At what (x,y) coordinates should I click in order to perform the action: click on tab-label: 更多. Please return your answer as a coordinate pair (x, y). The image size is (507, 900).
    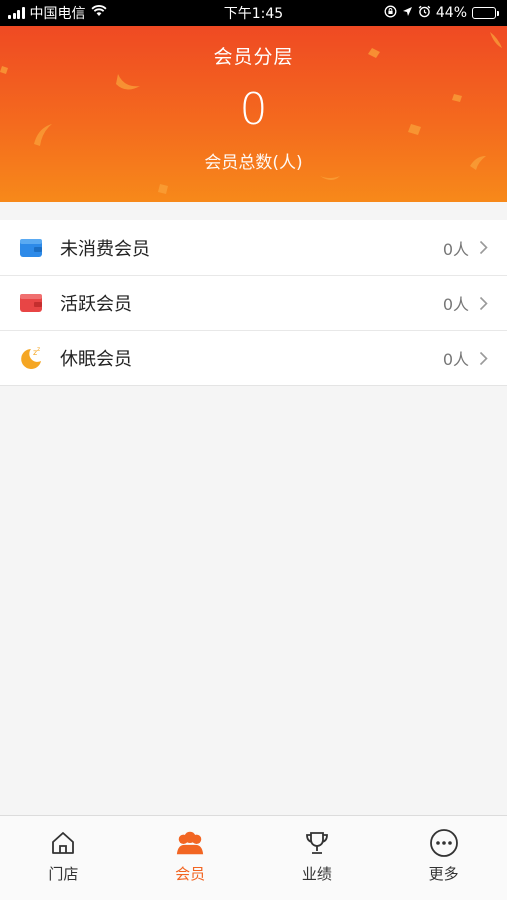
    Looking at the image, I should click on (443, 874).